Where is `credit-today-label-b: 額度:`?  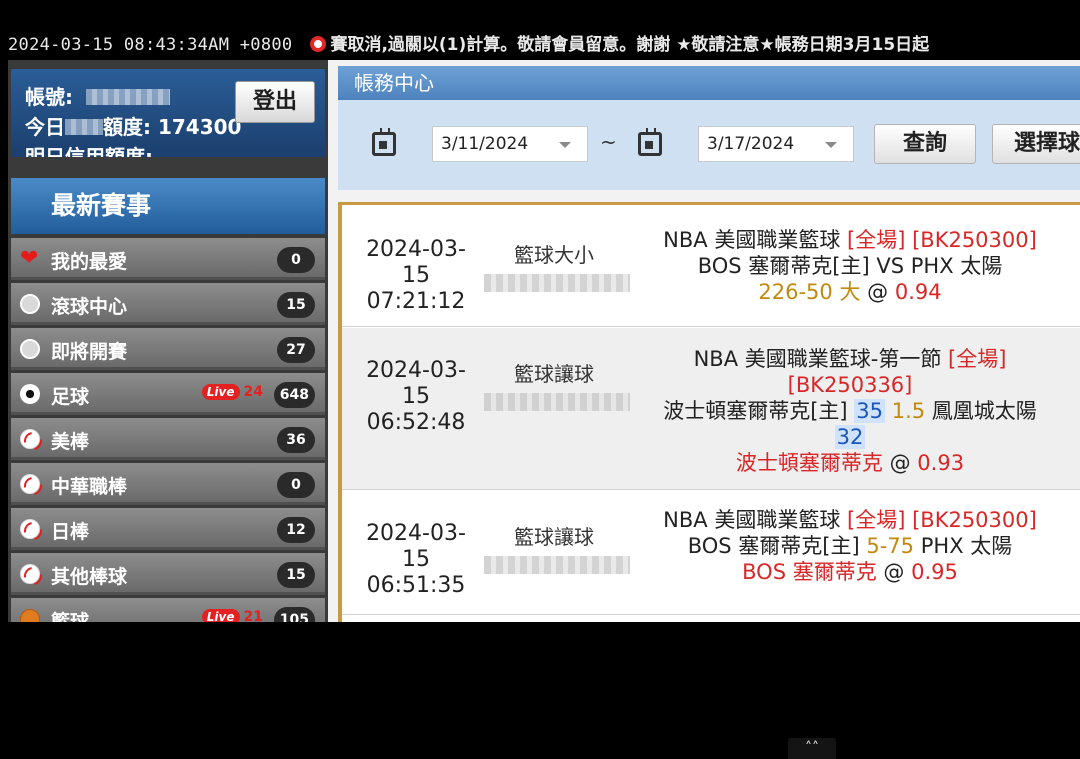
credit-today-label-b: 額度: is located at coordinates (127, 127).